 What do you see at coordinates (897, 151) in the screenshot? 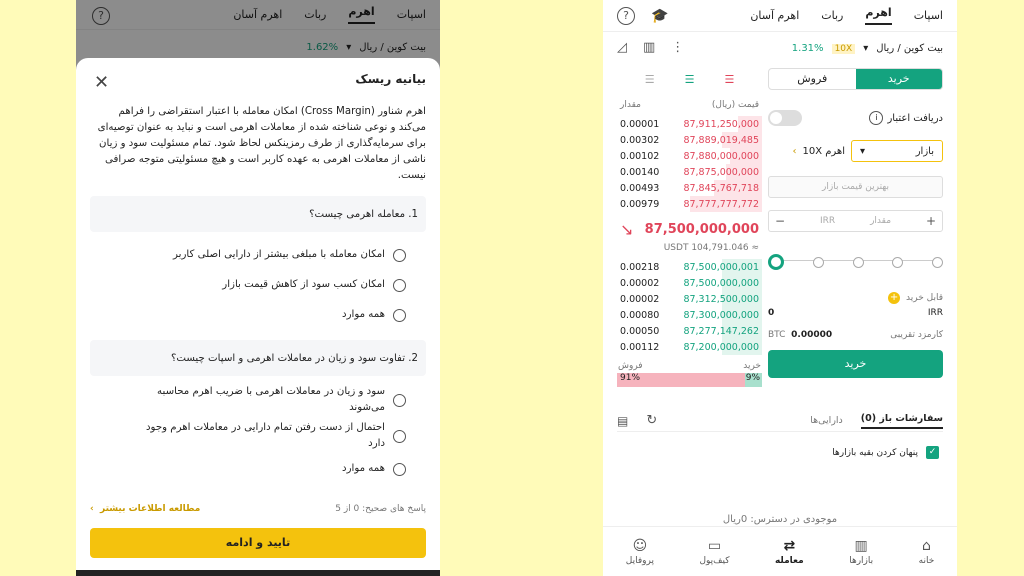
I see `order-type-select: بازار ▾` at bounding box center [897, 151].